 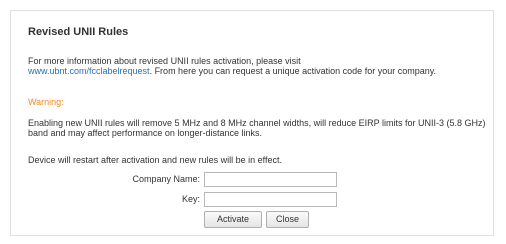 I want to click on company-name-input, so click(x=270, y=179).